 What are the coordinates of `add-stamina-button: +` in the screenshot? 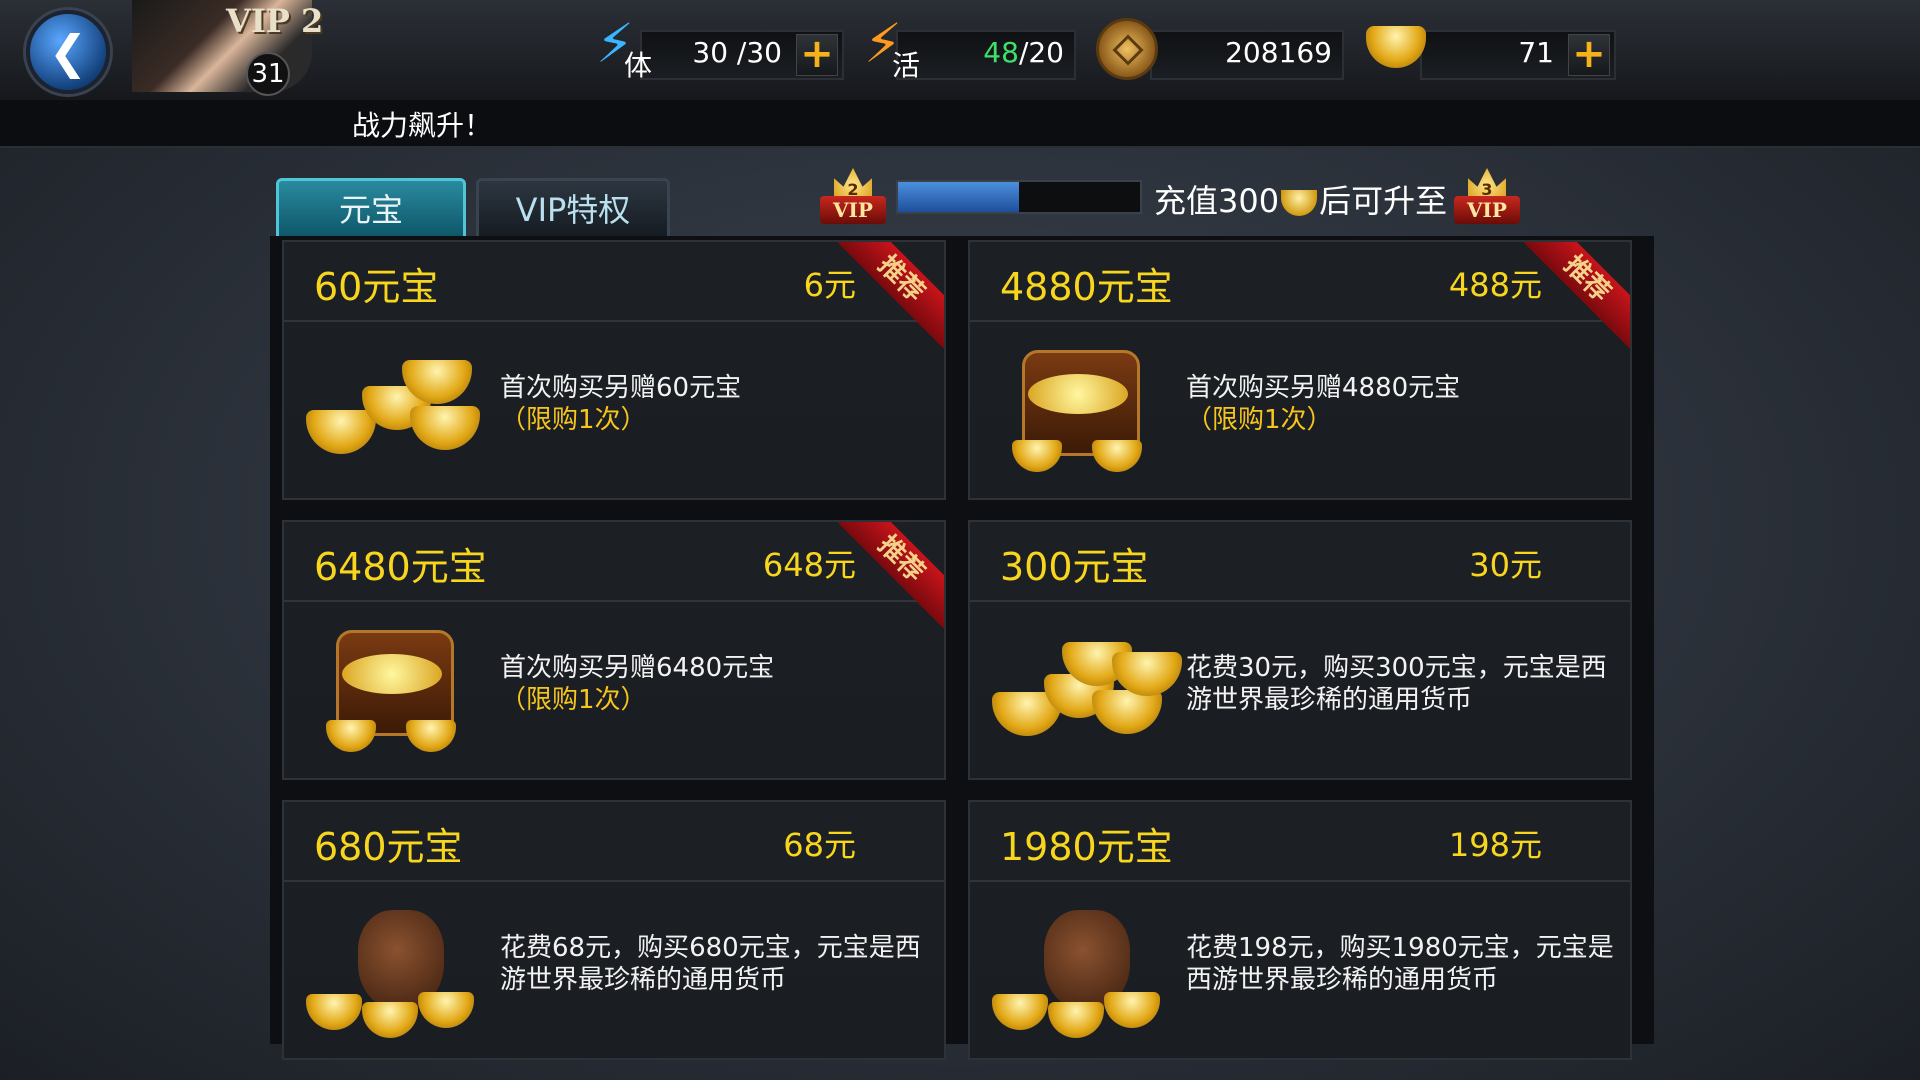 It's located at (817, 55).